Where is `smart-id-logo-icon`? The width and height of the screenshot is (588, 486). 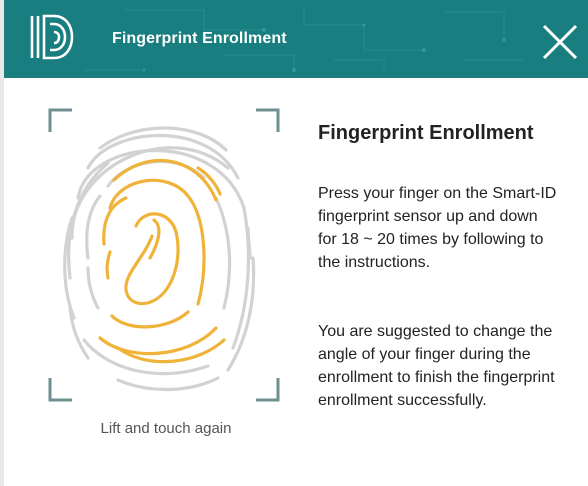
smart-id-logo-icon is located at coordinates (52, 37).